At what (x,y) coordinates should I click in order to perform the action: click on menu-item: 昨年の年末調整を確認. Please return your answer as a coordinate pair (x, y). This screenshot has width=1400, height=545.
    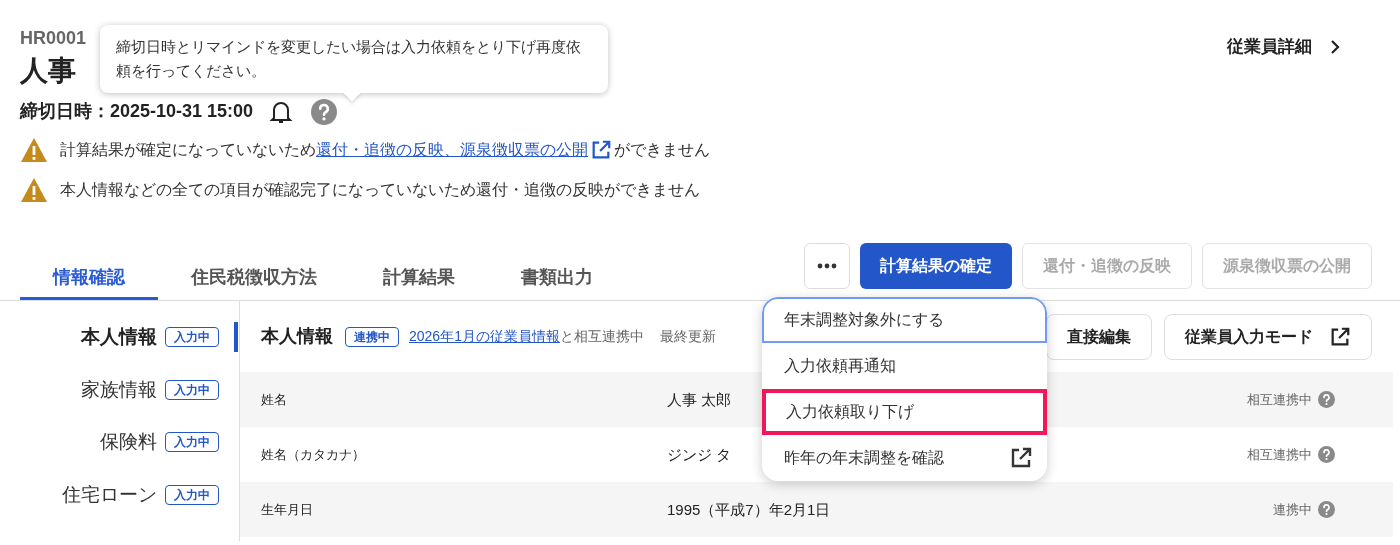
    Looking at the image, I should click on (904, 458).